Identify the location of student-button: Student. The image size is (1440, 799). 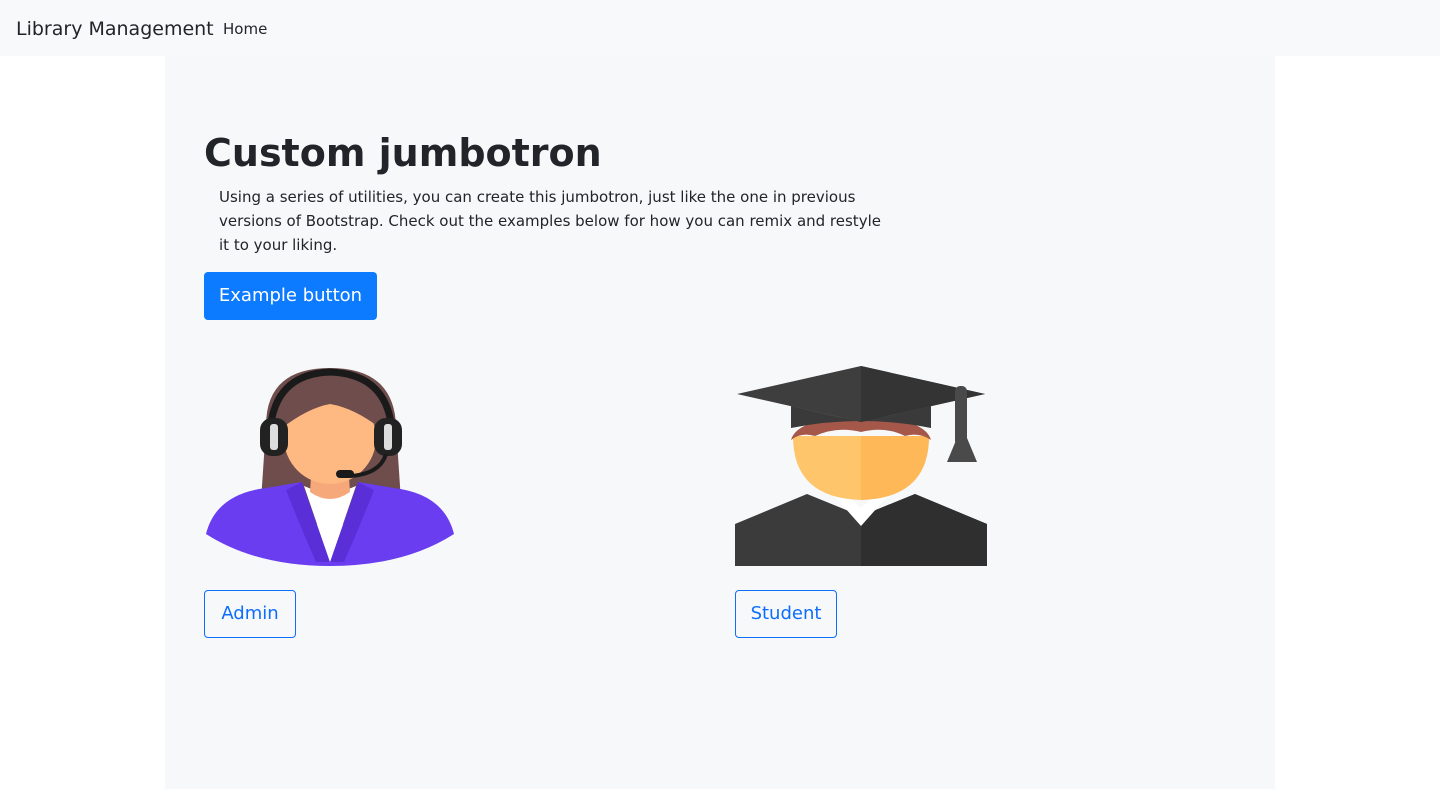
(786, 614).